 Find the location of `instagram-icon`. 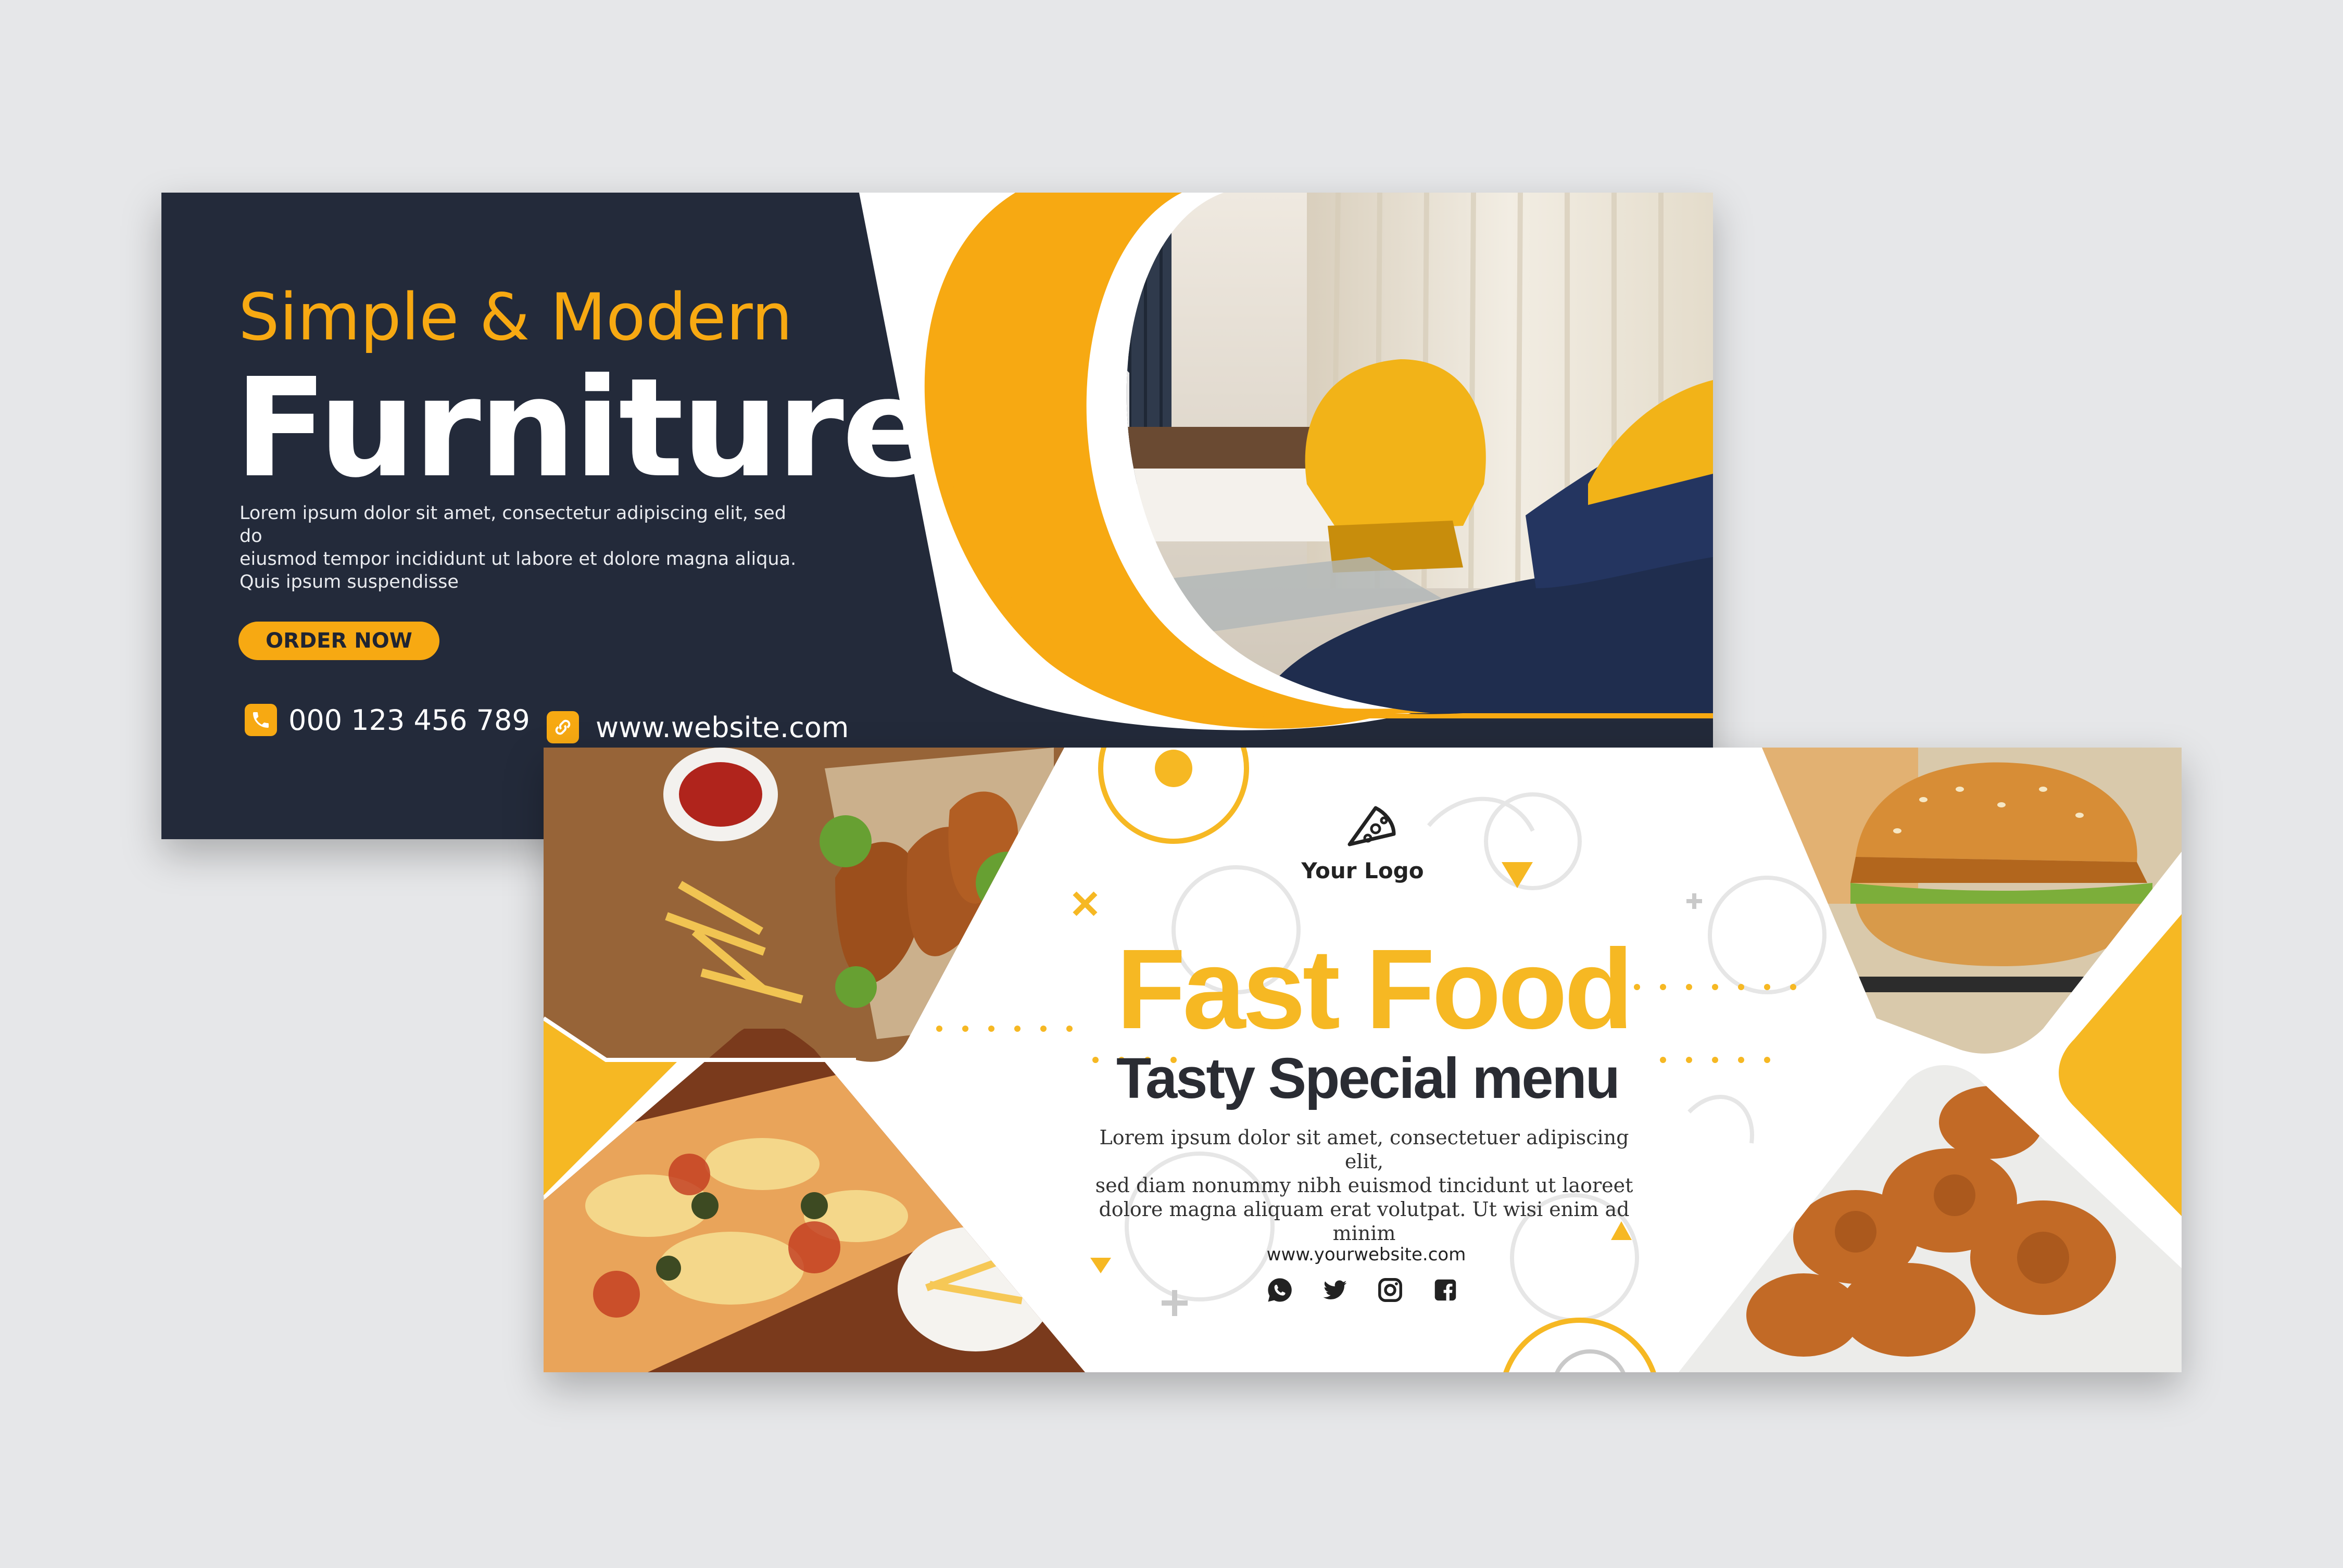

instagram-icon is located at coordinates (1390, 1290).